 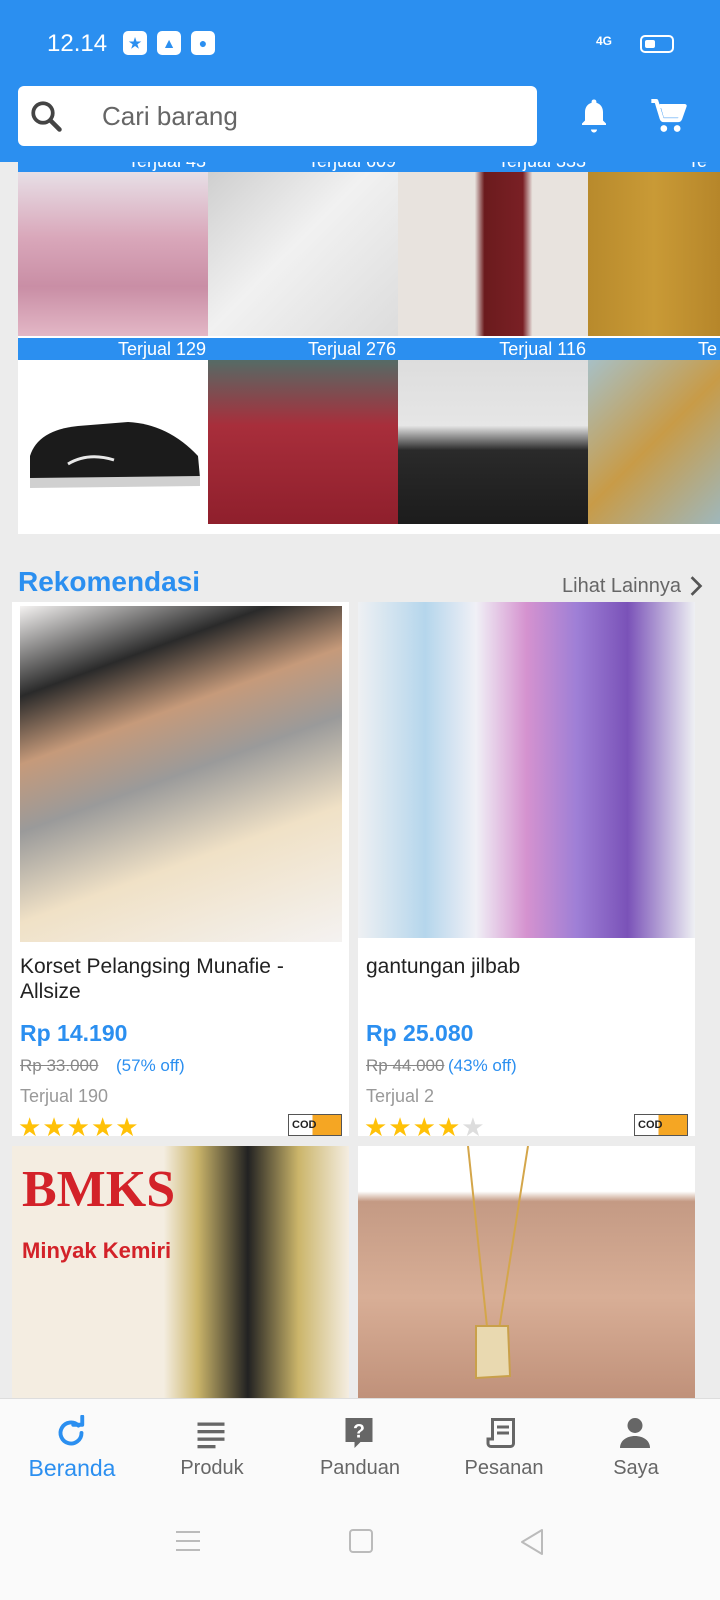 What do you see at coordinates (504, 1451) in the screenshot?
I see `nav-item-pesanan: Pesanan` at bounding box center [504, 1451].